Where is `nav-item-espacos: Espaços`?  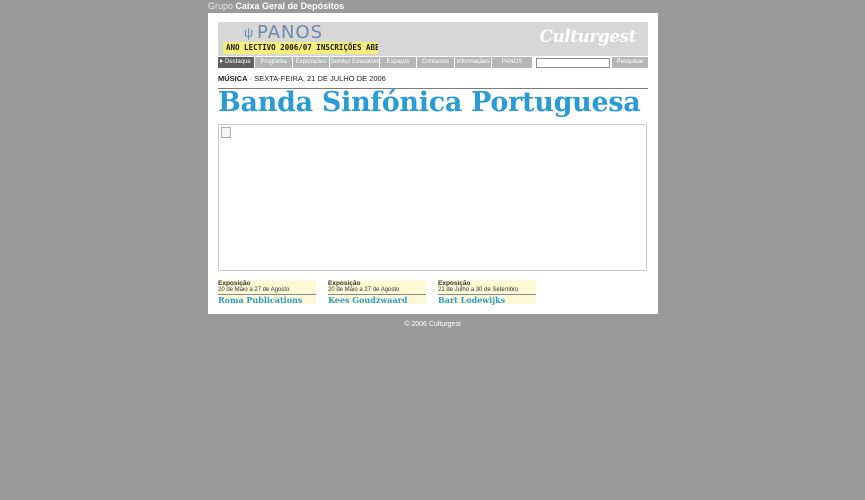
nav-item-espacos: Espaços is located at coordinates (398, 62).